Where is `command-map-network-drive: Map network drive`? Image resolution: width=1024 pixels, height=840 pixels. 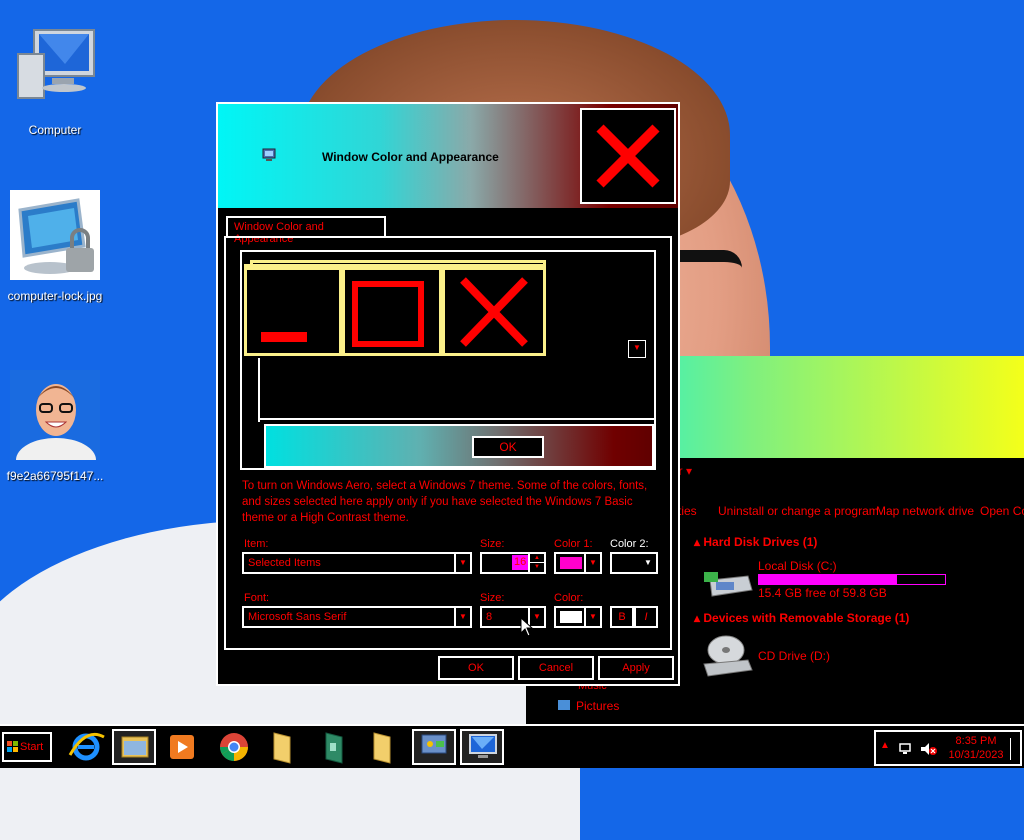 command-map-network-drive: Map network drive is located at coordinates (925, 511).